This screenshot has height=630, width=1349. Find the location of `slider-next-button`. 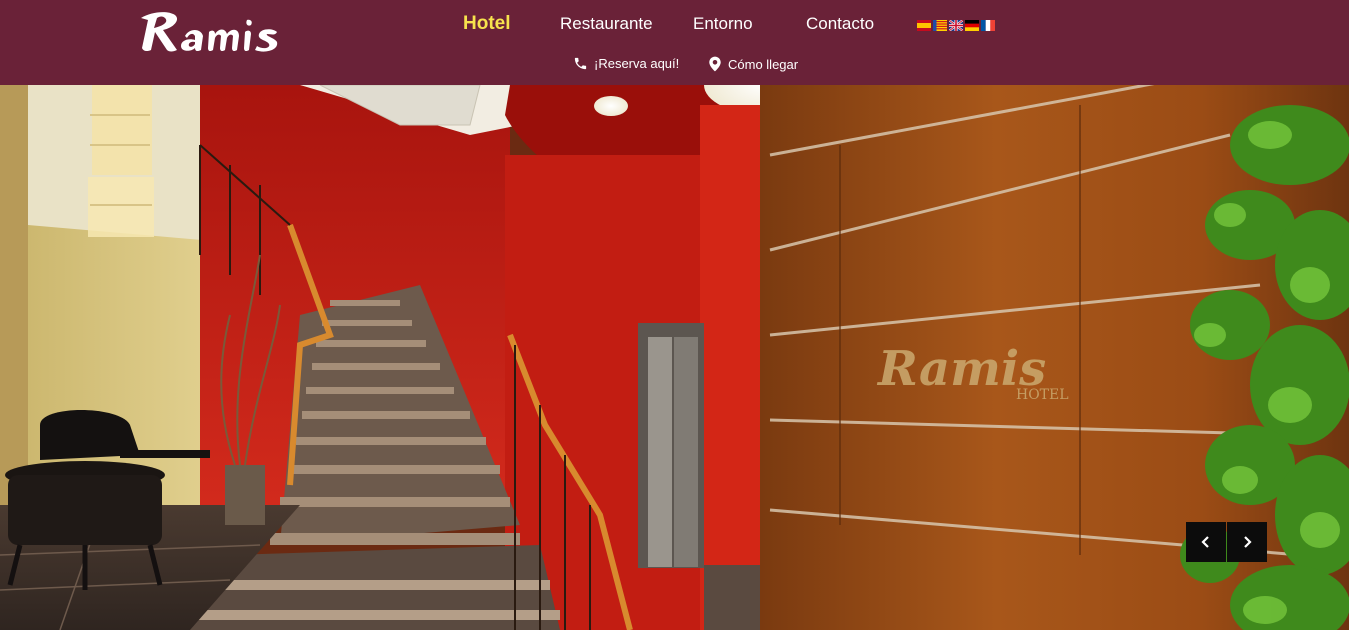

slider-next-button is located at coordinates (1247, 542).